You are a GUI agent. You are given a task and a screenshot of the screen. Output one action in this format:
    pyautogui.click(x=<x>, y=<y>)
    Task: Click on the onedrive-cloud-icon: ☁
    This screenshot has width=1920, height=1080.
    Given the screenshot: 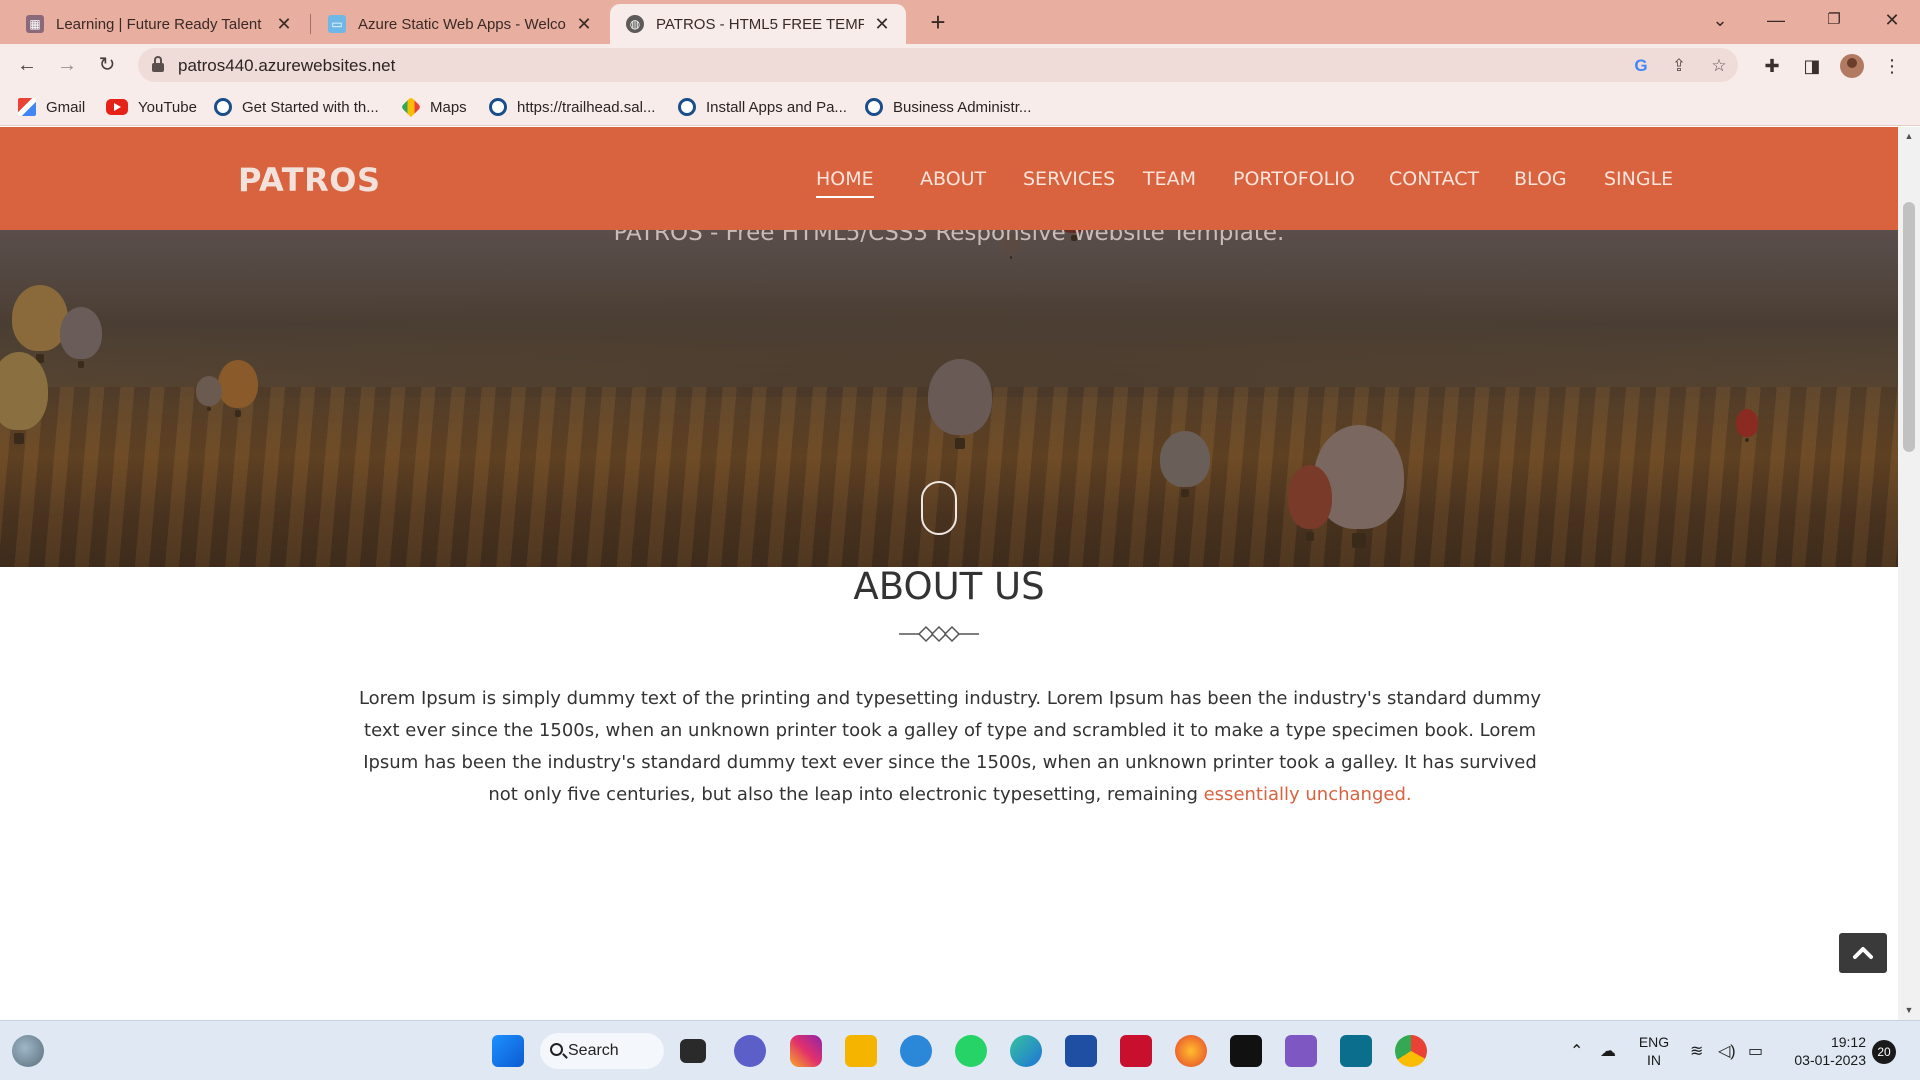 What is the action you would take?
    pyautogui.click(x=1608, y=1051)
    